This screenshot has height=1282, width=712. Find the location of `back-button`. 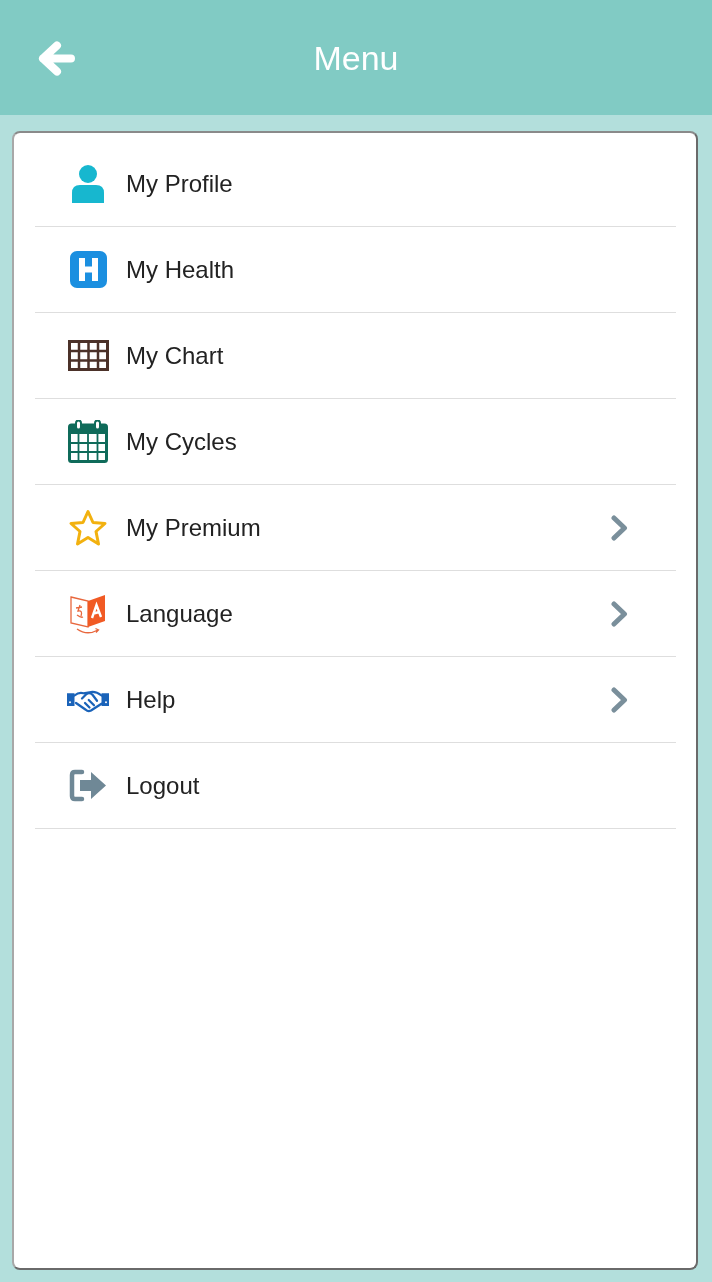

back-button is located at coordinates (56, 58).